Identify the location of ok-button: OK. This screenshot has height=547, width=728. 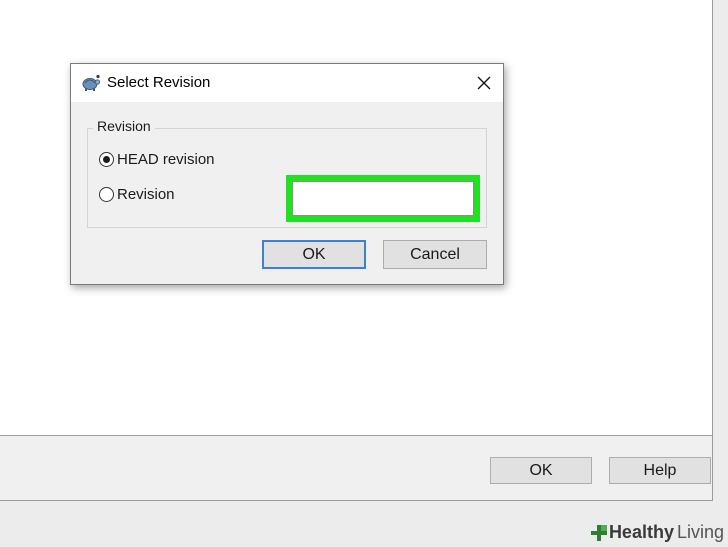
(314, 254).